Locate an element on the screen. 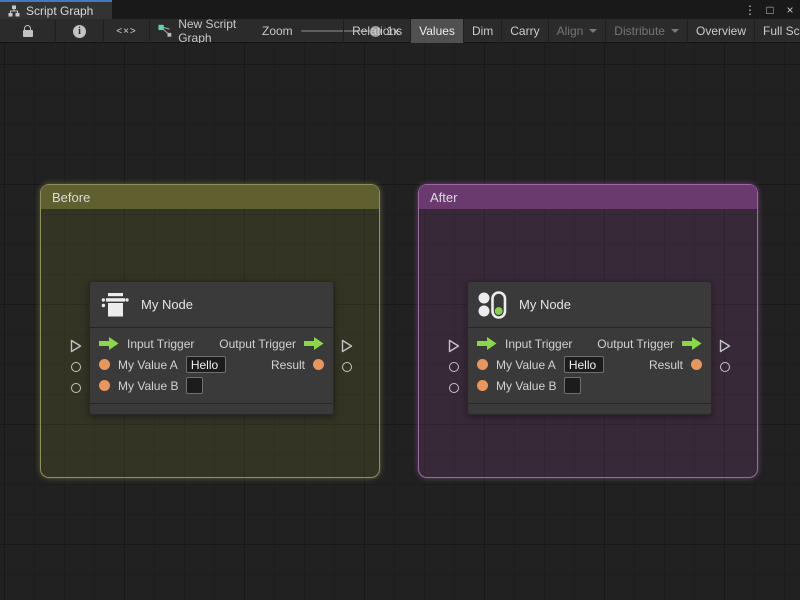  toolbar-button-dim: Dim is located at coordinates (481, 31).